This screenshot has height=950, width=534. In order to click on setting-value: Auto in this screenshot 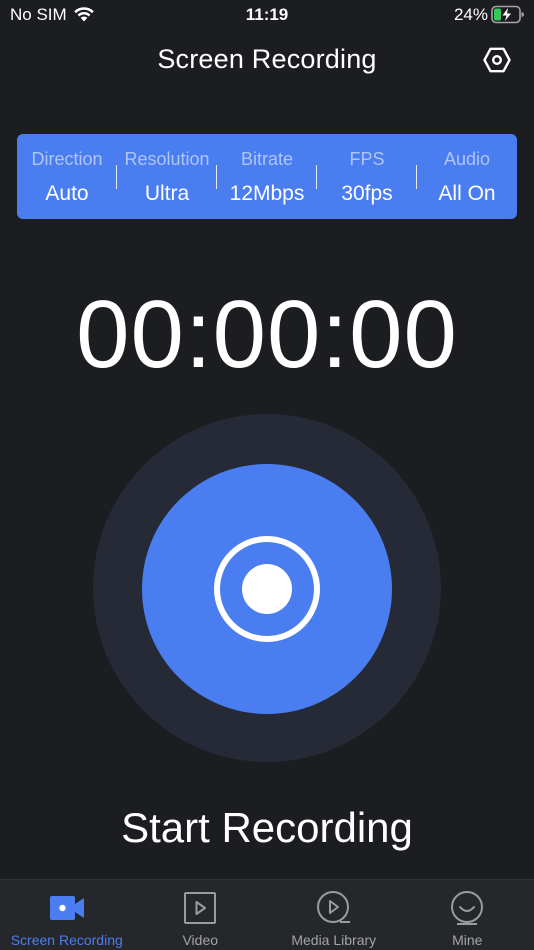, I will do `click(67, 193)`.